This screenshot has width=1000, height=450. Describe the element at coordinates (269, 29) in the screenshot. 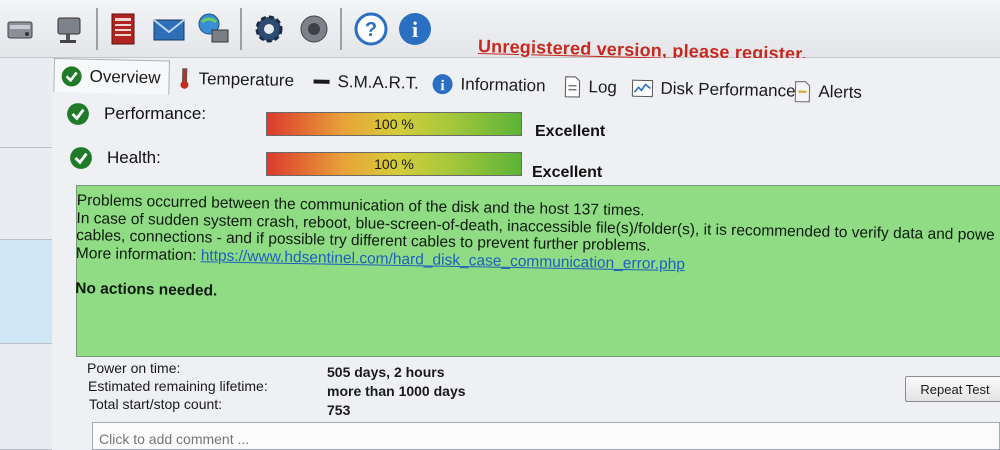

I see `gear-icon` at that location.